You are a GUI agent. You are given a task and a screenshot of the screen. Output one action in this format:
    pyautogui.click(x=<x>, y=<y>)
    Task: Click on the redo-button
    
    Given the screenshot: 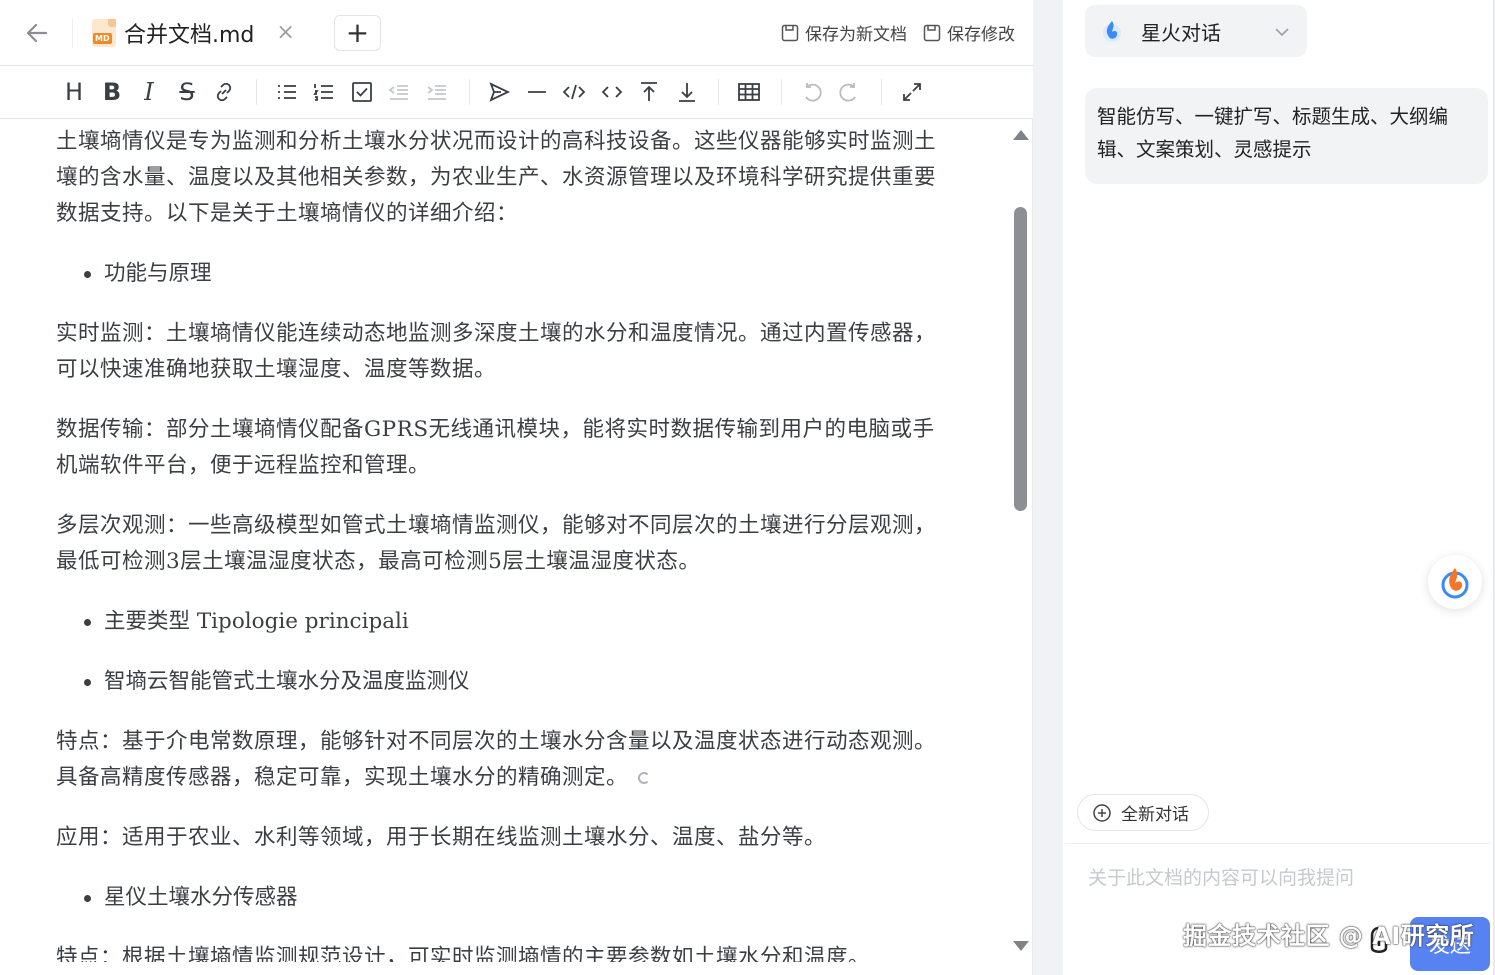 What is the action you would take?
    pyautogui.click(x=849, y=92)
    